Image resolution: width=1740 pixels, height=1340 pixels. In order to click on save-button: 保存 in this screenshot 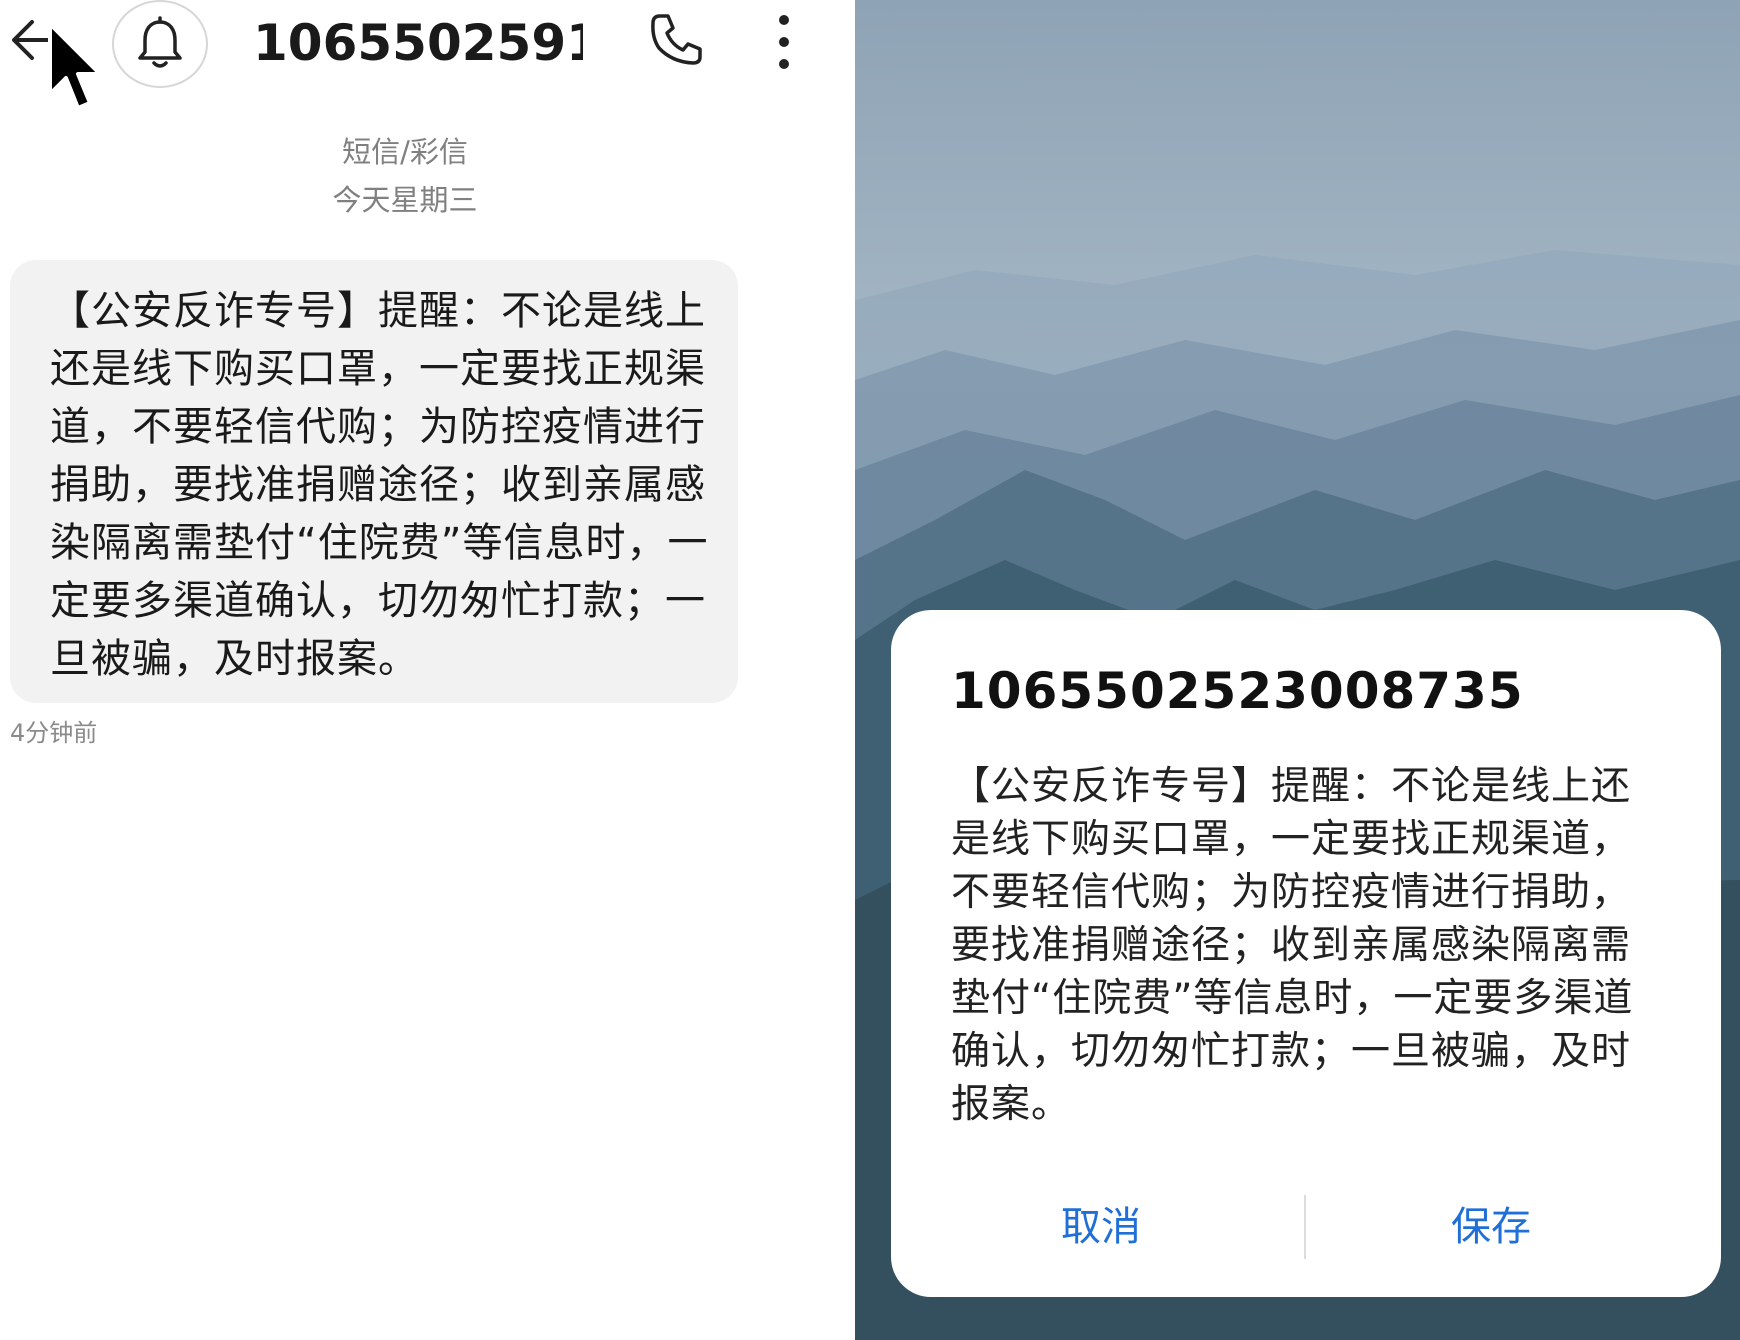, I will do `click(1491, 1227)`.